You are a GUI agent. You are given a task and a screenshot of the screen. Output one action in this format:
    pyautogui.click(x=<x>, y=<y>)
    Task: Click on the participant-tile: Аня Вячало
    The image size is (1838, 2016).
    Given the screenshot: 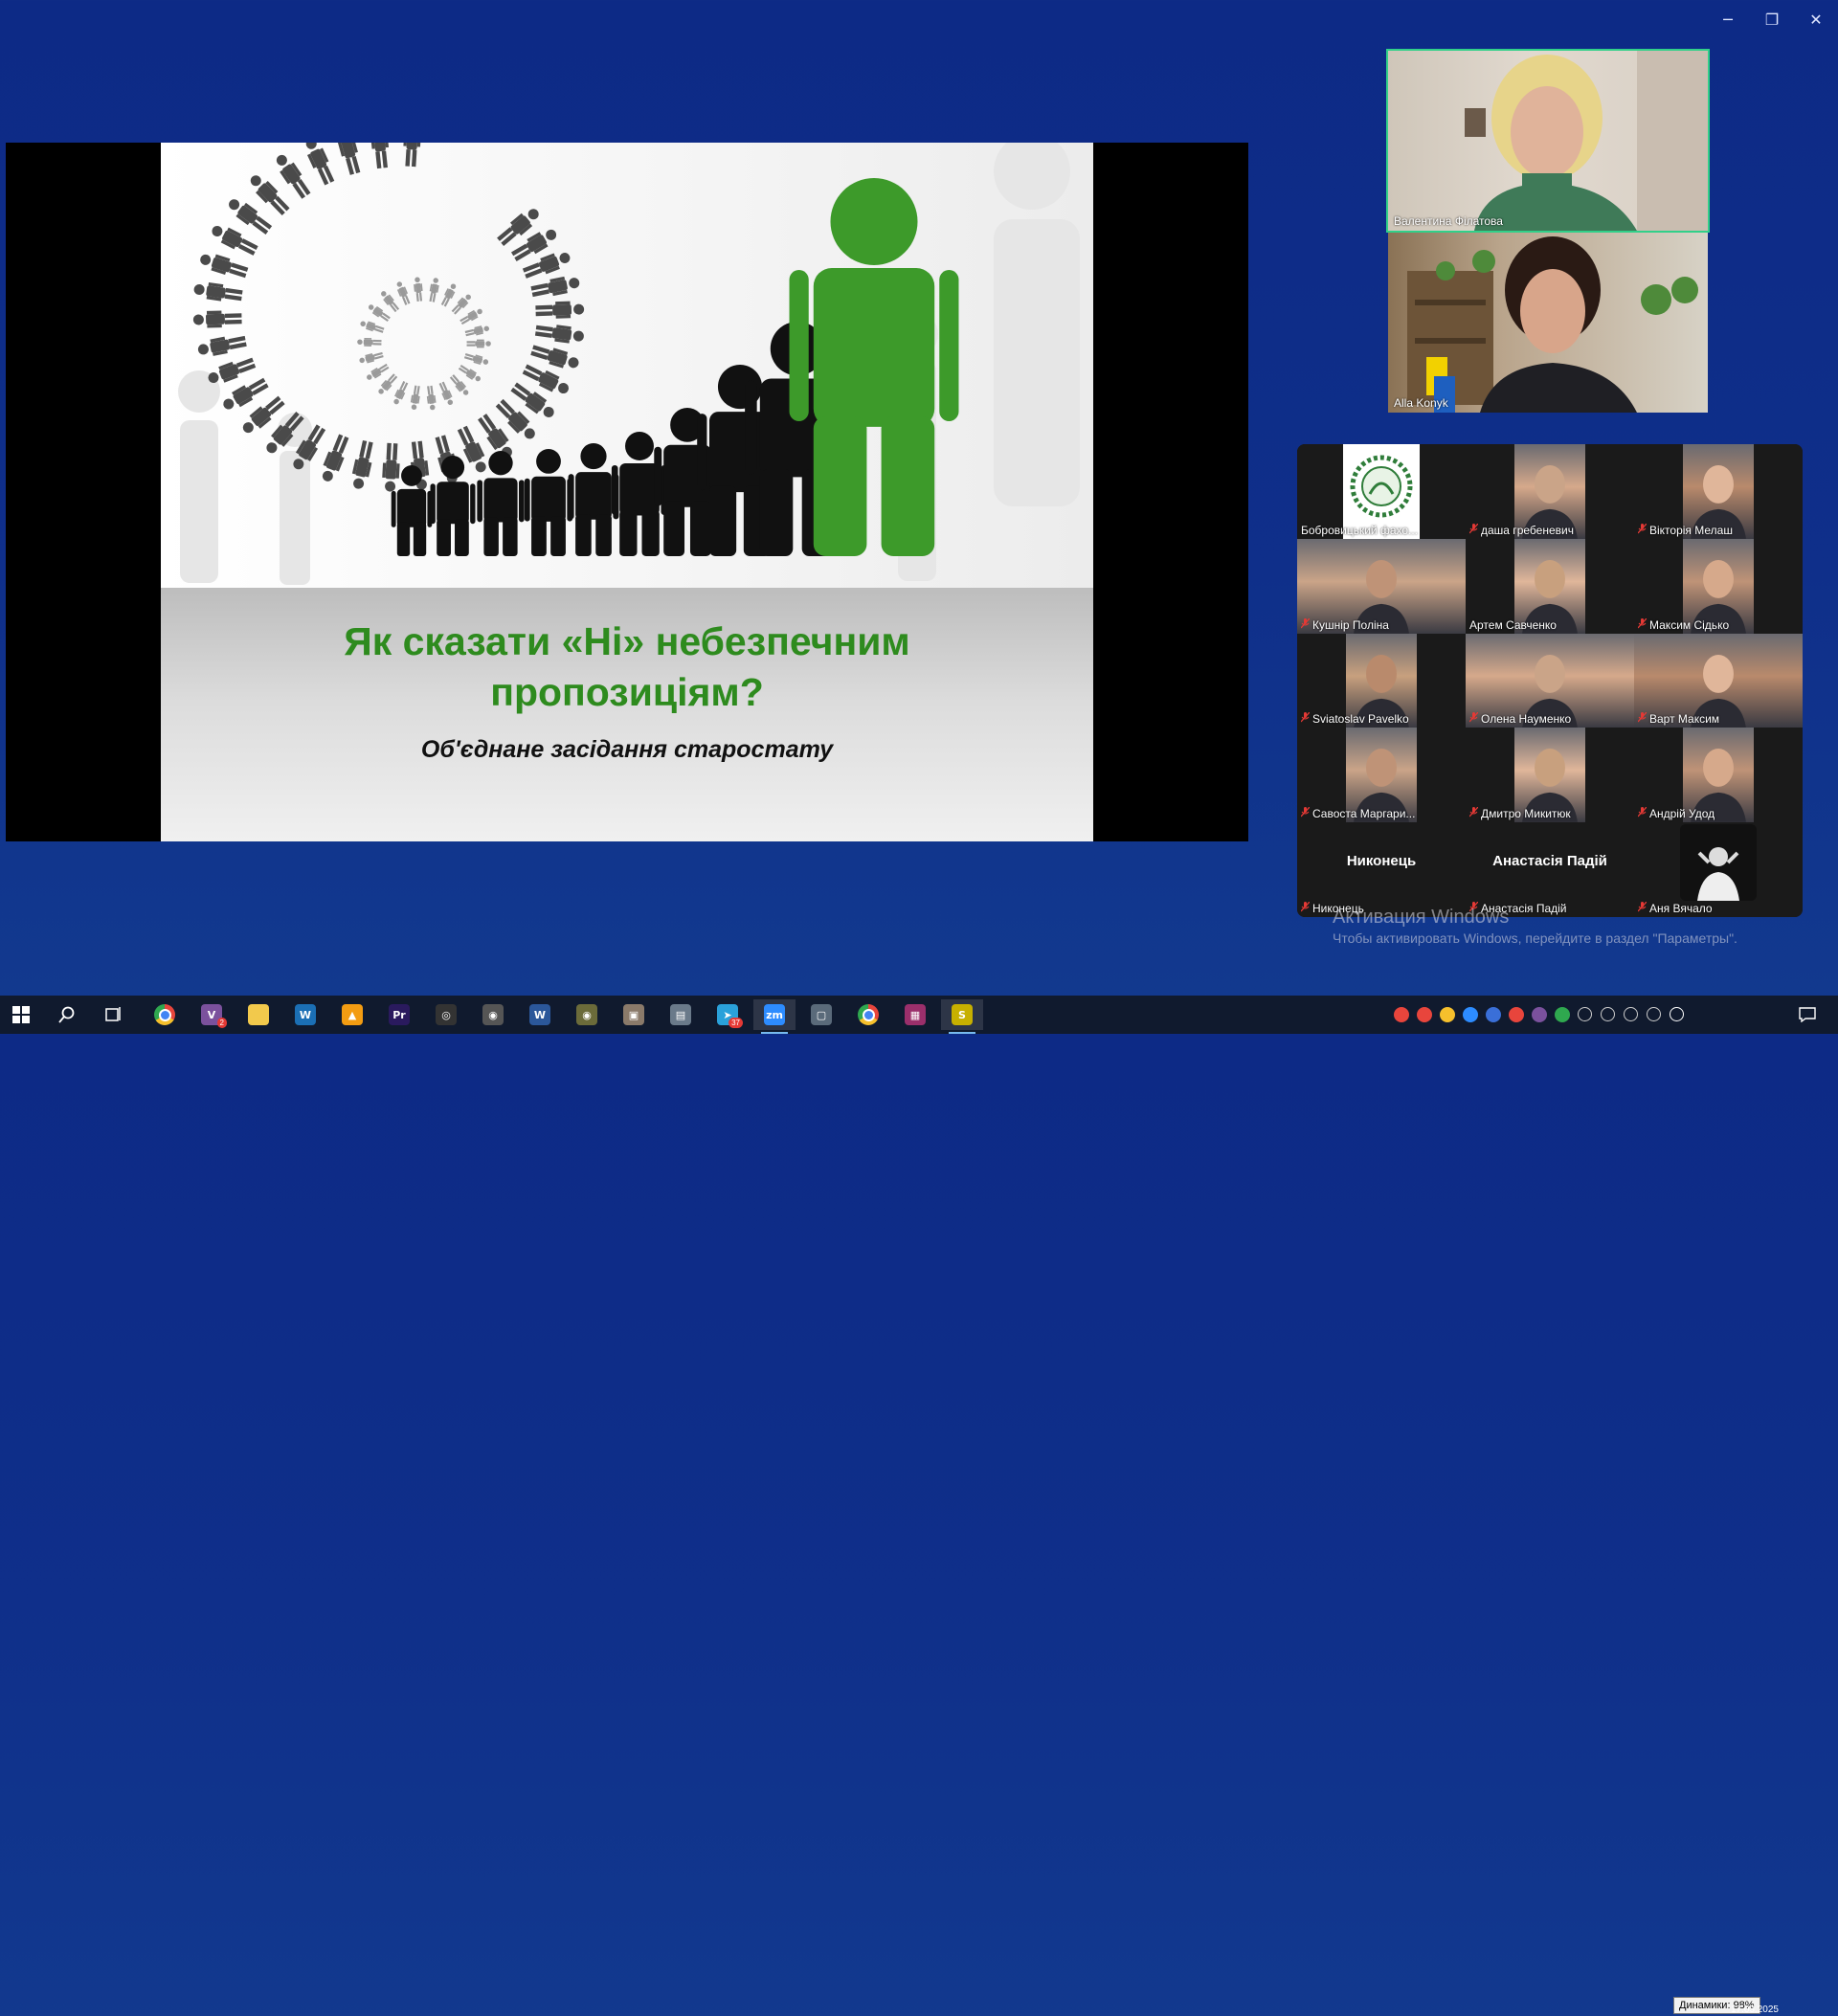 What is the action you would take?
    pyautogui.click(x=1719, y=870)
    